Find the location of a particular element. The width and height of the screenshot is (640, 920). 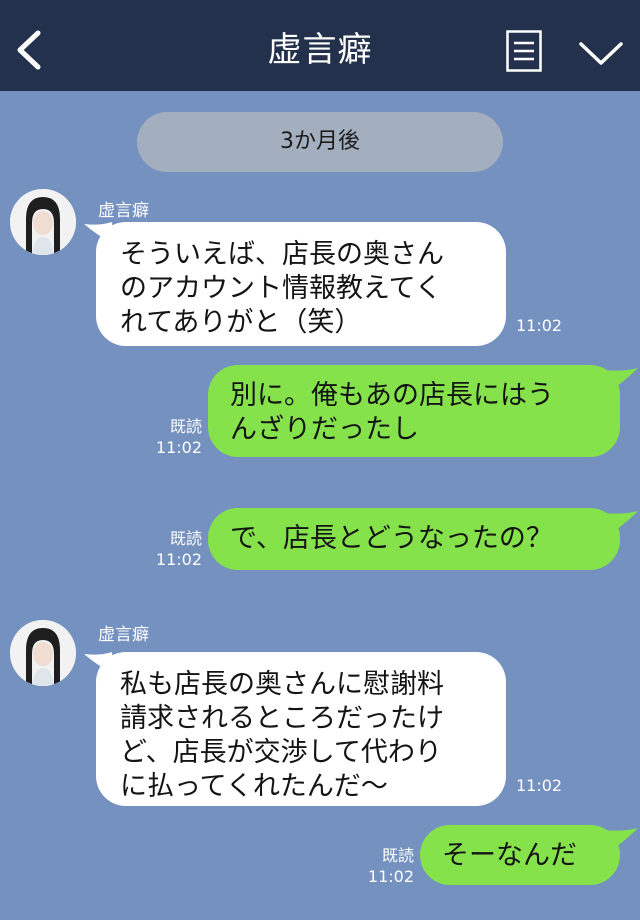

message-line: ど、店長が交渉して代わり is located at coordinates (281, 752).